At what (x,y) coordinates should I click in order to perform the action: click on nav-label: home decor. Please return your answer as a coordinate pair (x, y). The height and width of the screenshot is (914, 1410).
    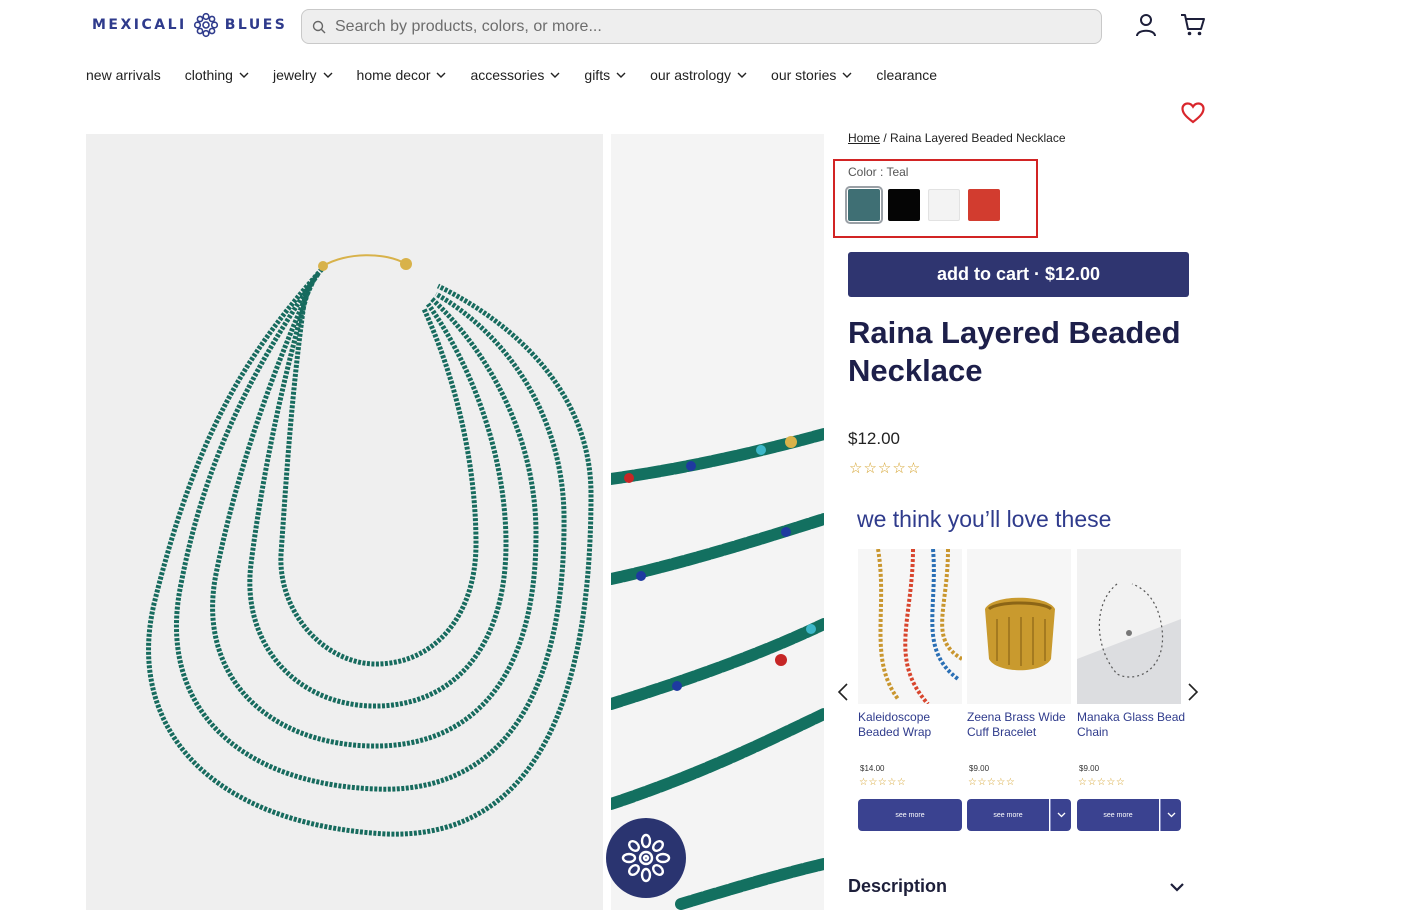
    Looking at the image, I should click on (393, 75).